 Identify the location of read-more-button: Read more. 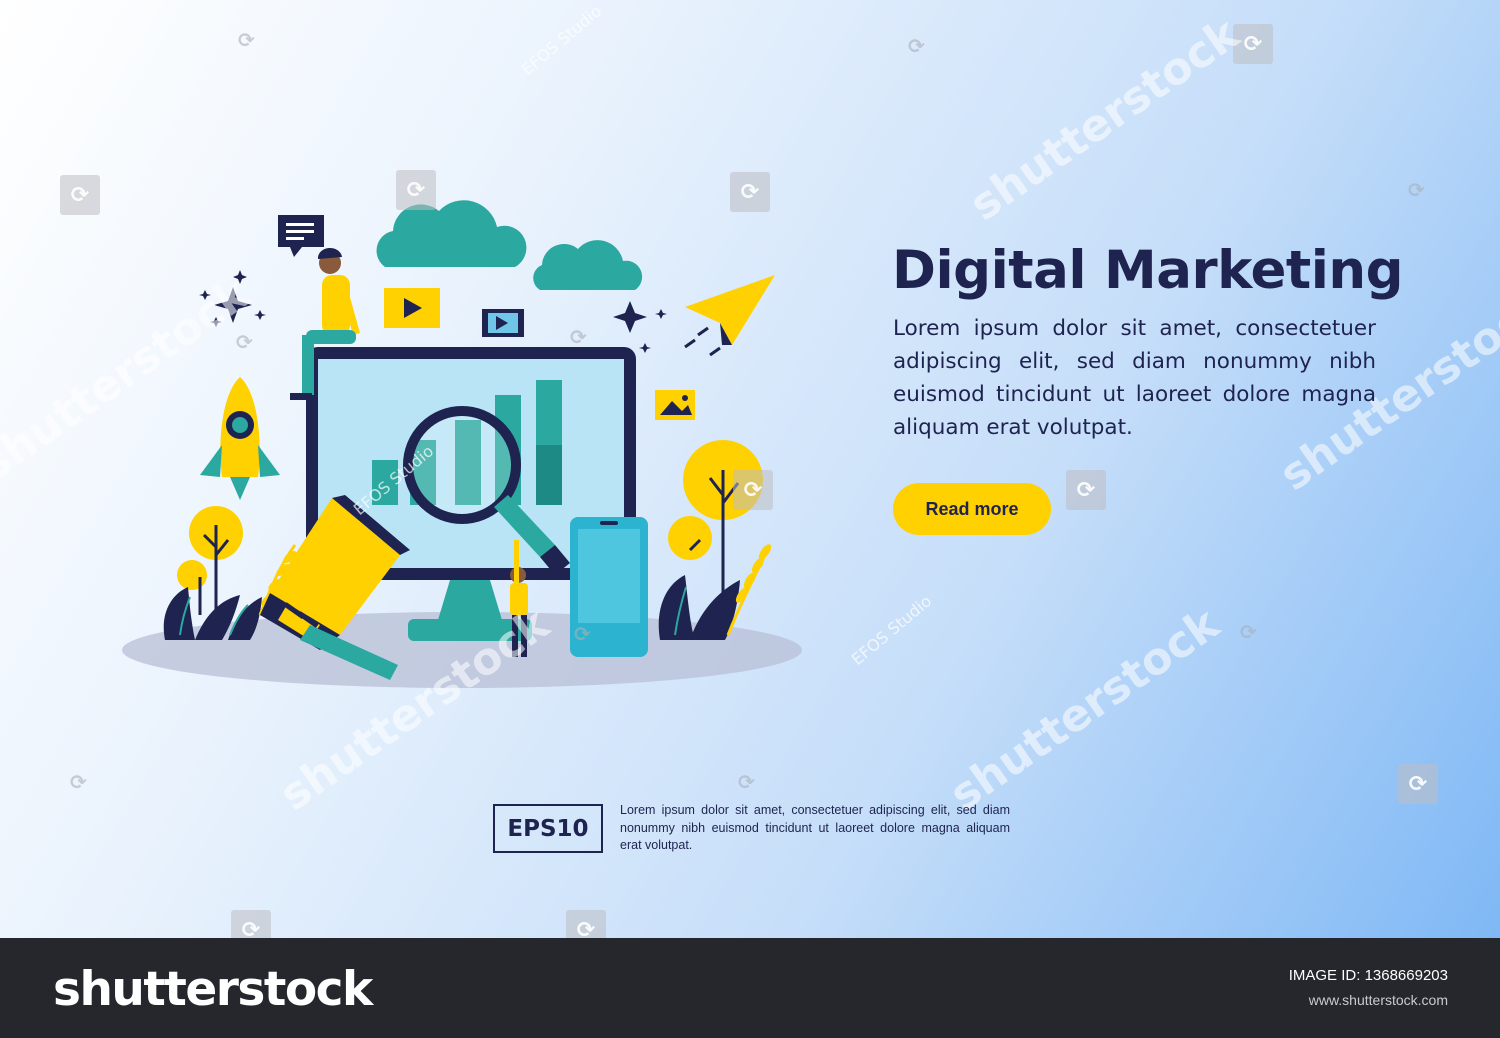
(972, 509).